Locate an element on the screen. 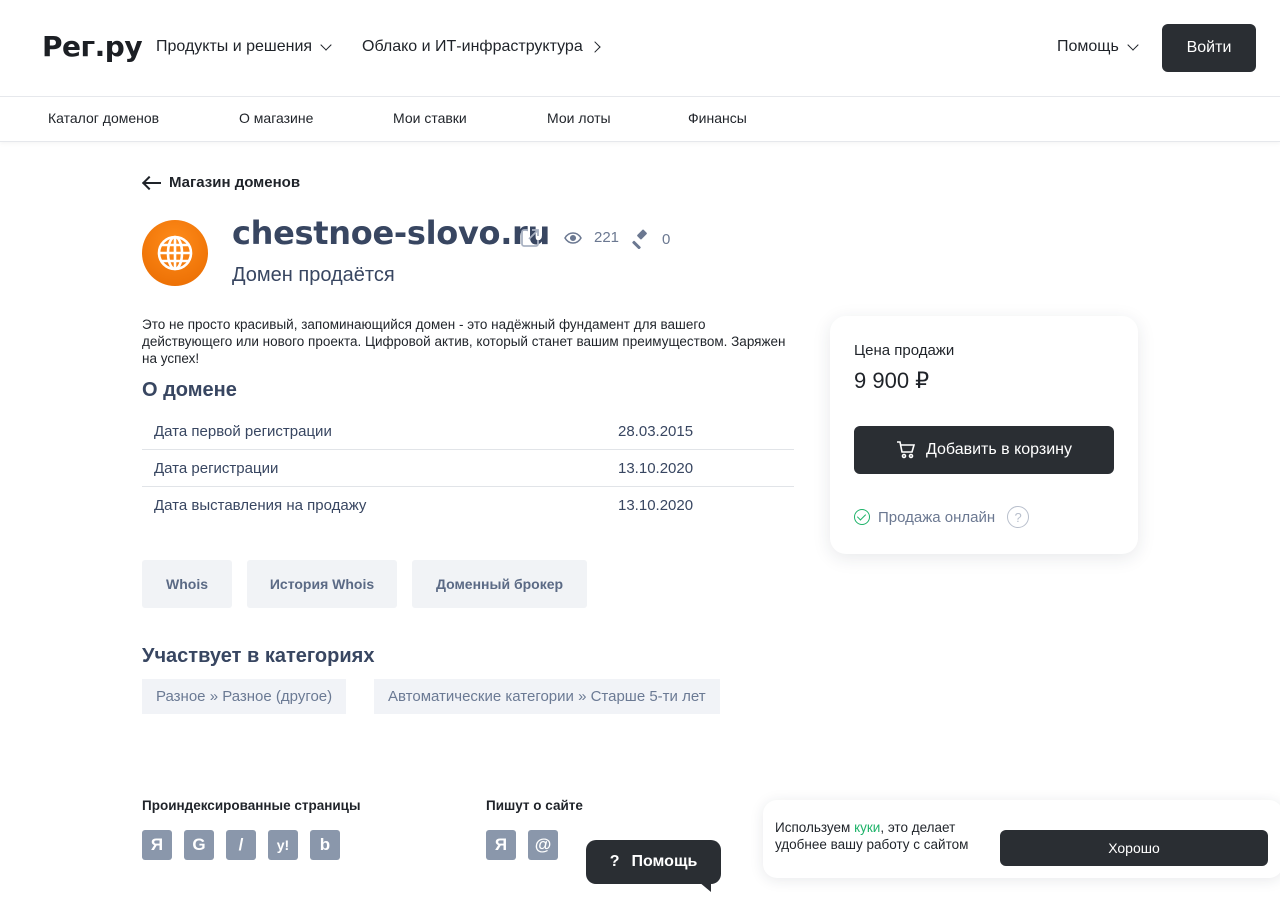  arrow-left-icon is located at coordinates (152, 183).